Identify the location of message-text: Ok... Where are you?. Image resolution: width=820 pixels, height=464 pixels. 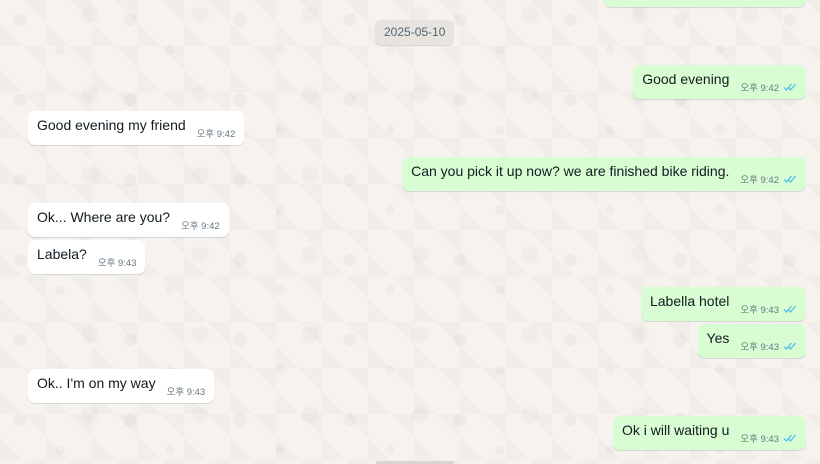
(104, 217).